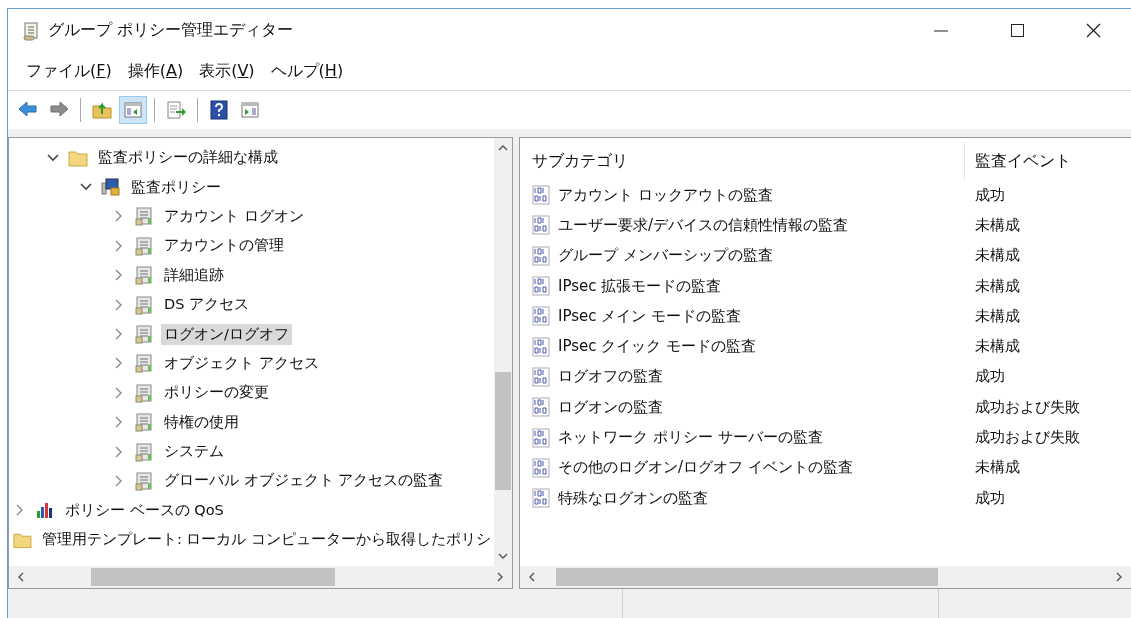  What do you see at coordinates (650, 316) in the screenshot?
I see `list-item: IPsec メイン モードの監査` at bounding box center [650, 316].